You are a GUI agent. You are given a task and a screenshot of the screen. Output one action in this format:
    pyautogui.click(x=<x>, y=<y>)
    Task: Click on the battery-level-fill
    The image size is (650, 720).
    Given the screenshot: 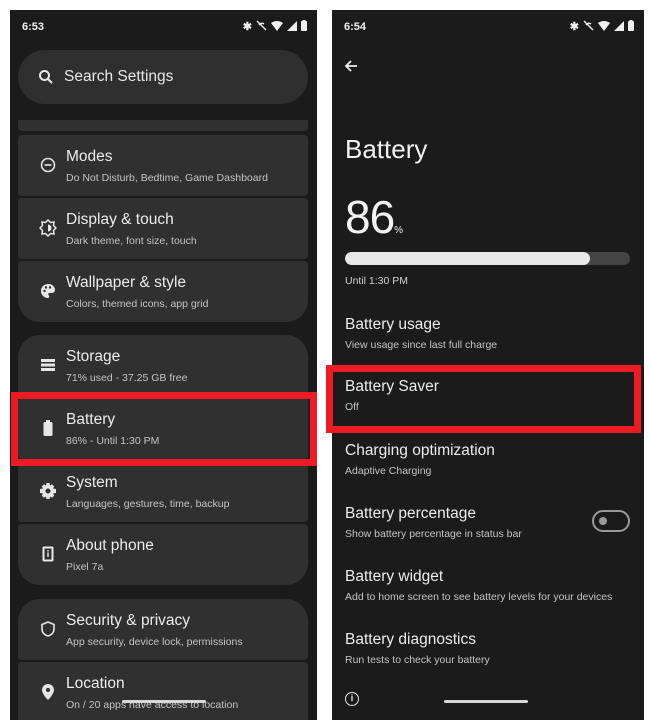 What is the action you would take?
    pyautogui.click(x=468, y=258)
    